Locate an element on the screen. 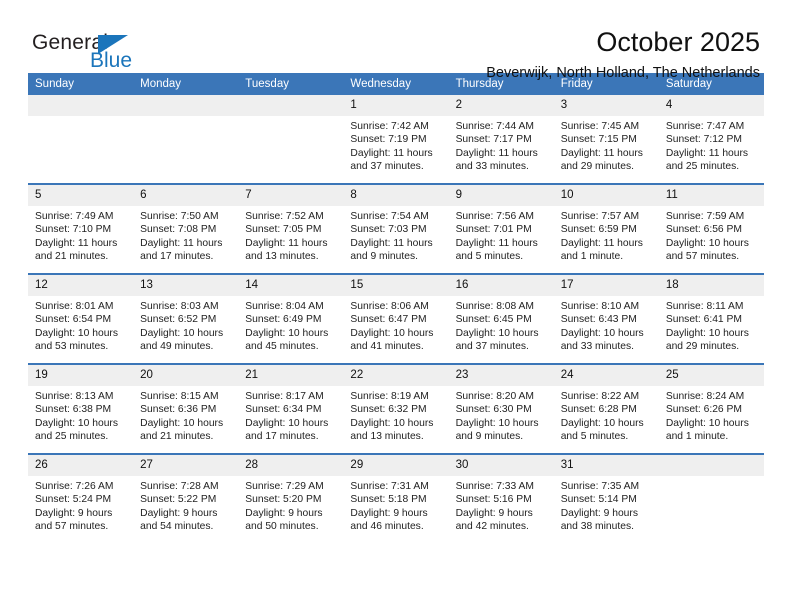 The image size is (792, 612). day-number: 9 is located at coordinates (501, 195).